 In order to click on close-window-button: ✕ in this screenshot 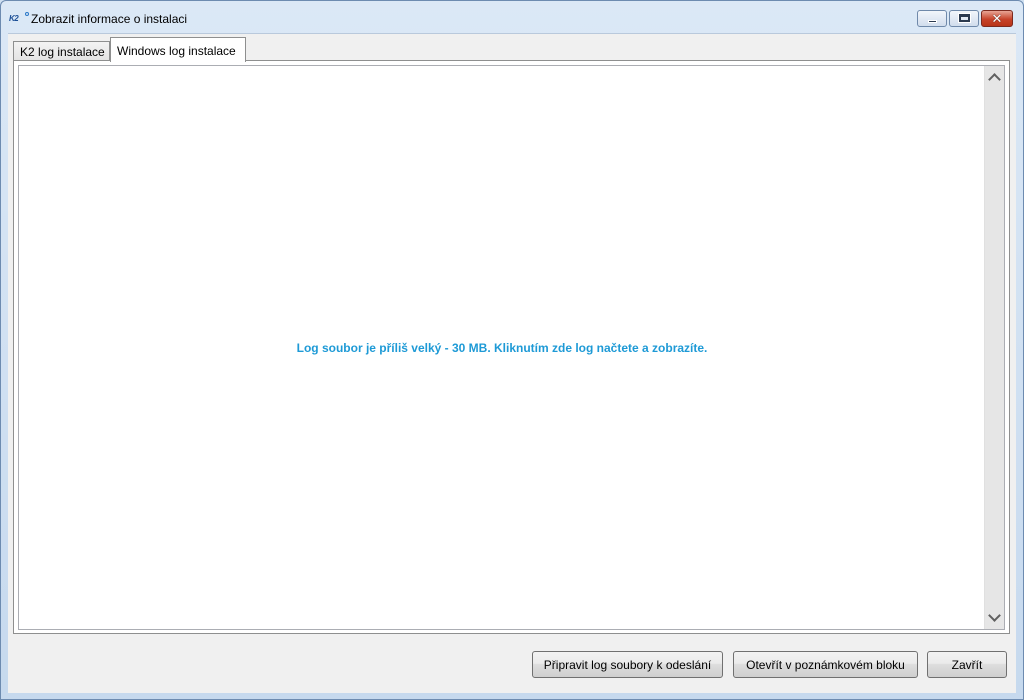, I will do `click(997, 18)`.